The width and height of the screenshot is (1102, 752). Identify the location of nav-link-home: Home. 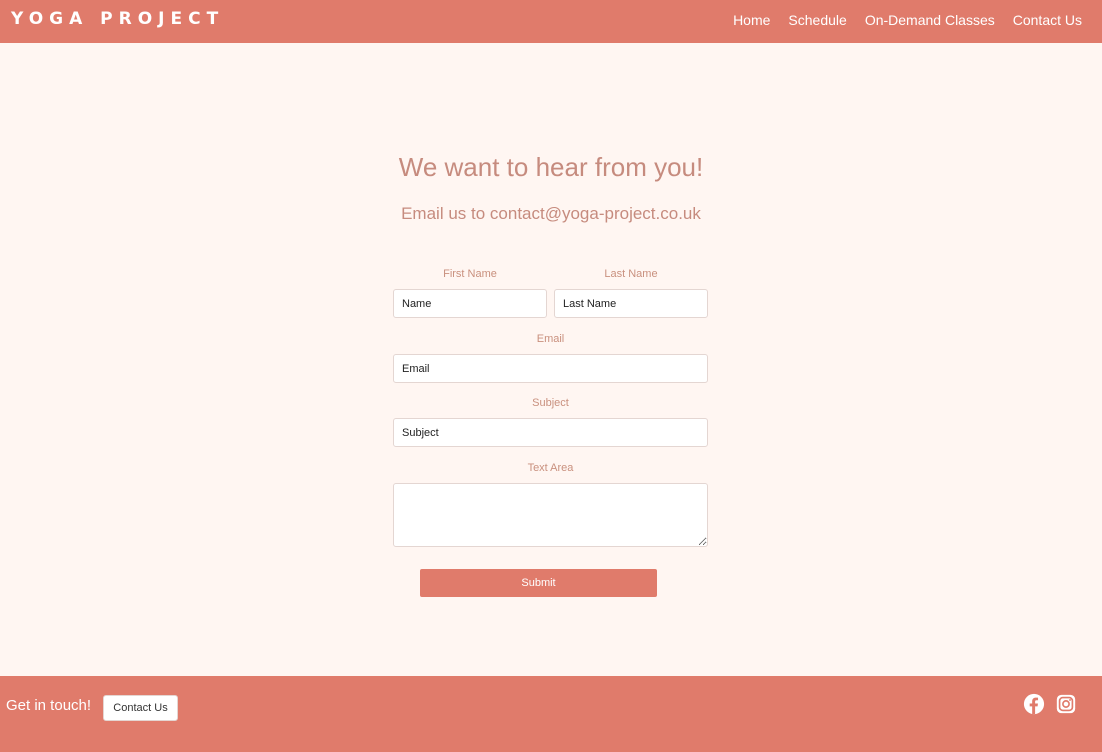
(751, 20).